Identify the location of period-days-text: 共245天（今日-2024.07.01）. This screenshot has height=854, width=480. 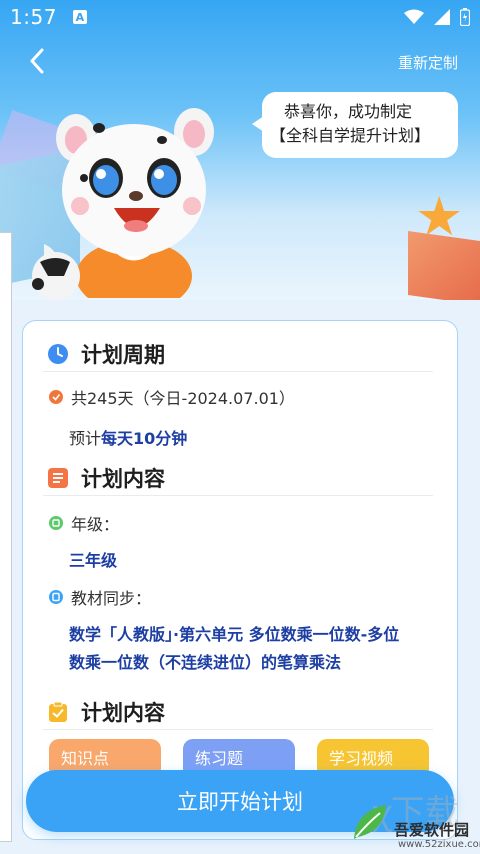
(183, 398).